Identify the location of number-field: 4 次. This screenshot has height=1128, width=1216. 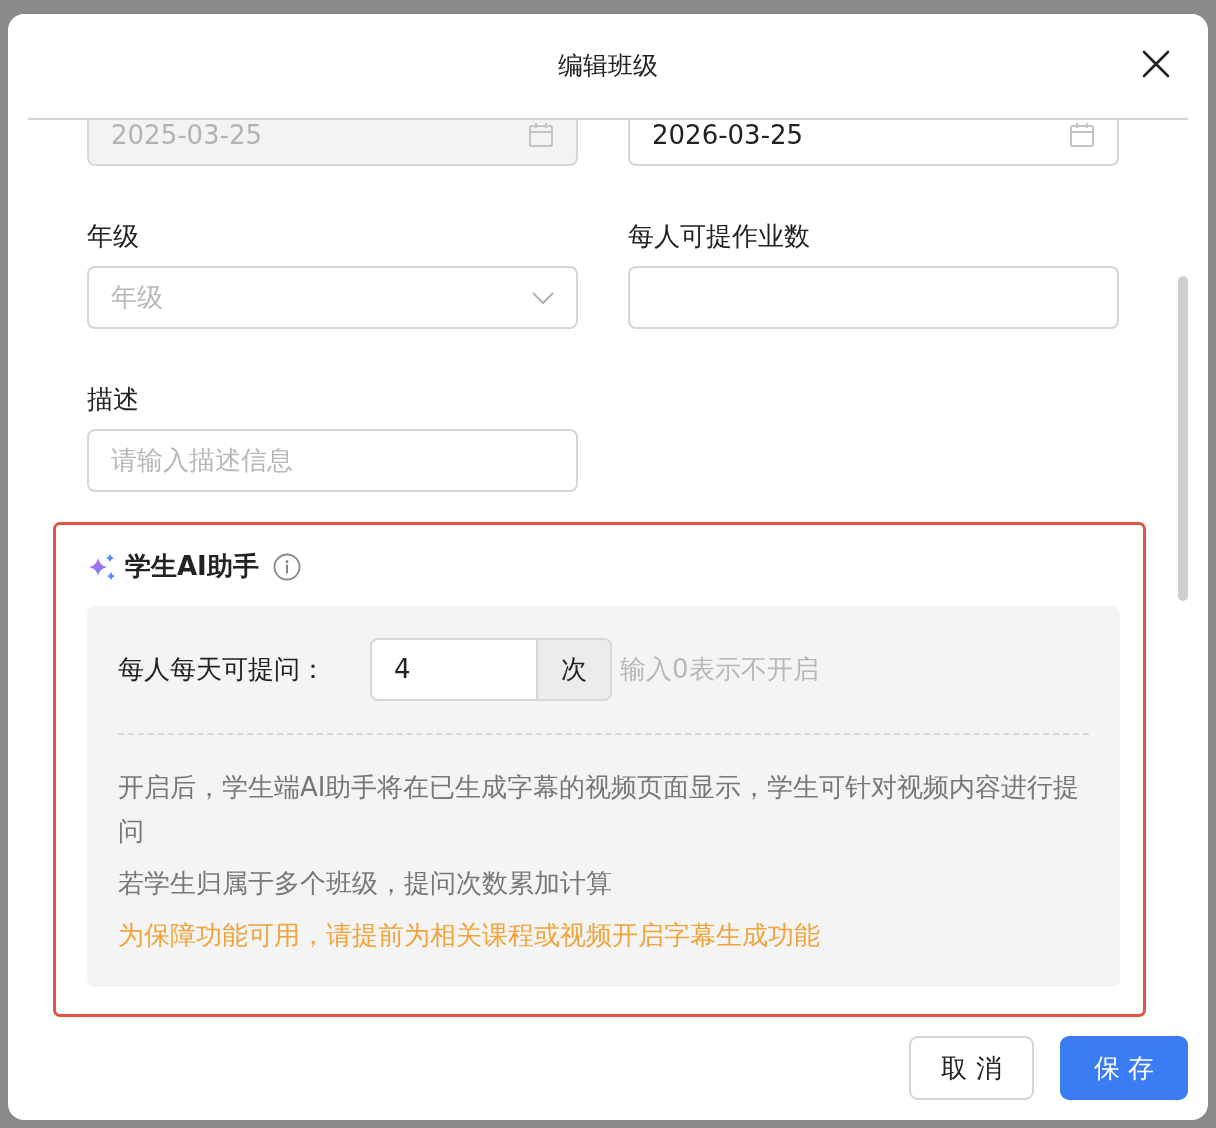
(491, 669).